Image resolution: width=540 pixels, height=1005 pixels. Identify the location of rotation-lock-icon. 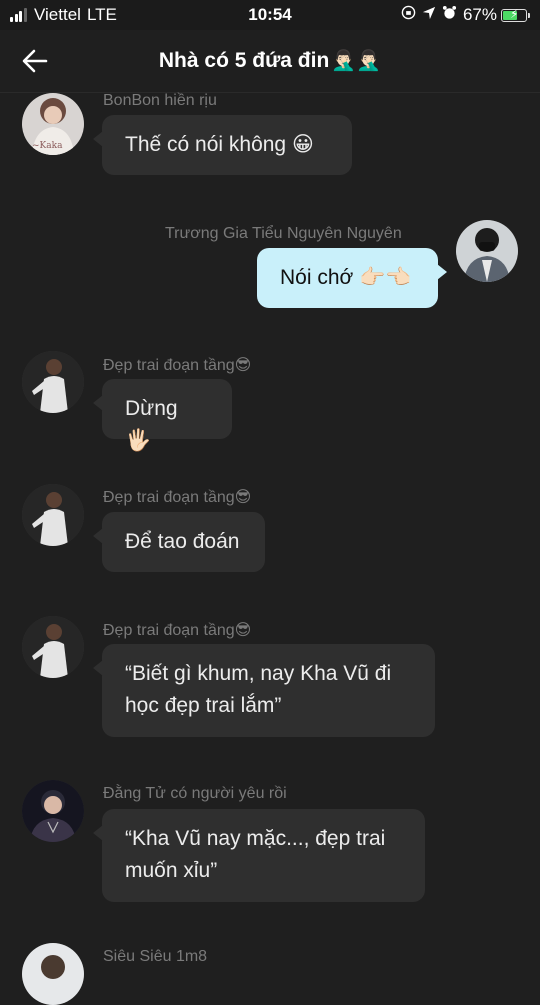
(408, 15).